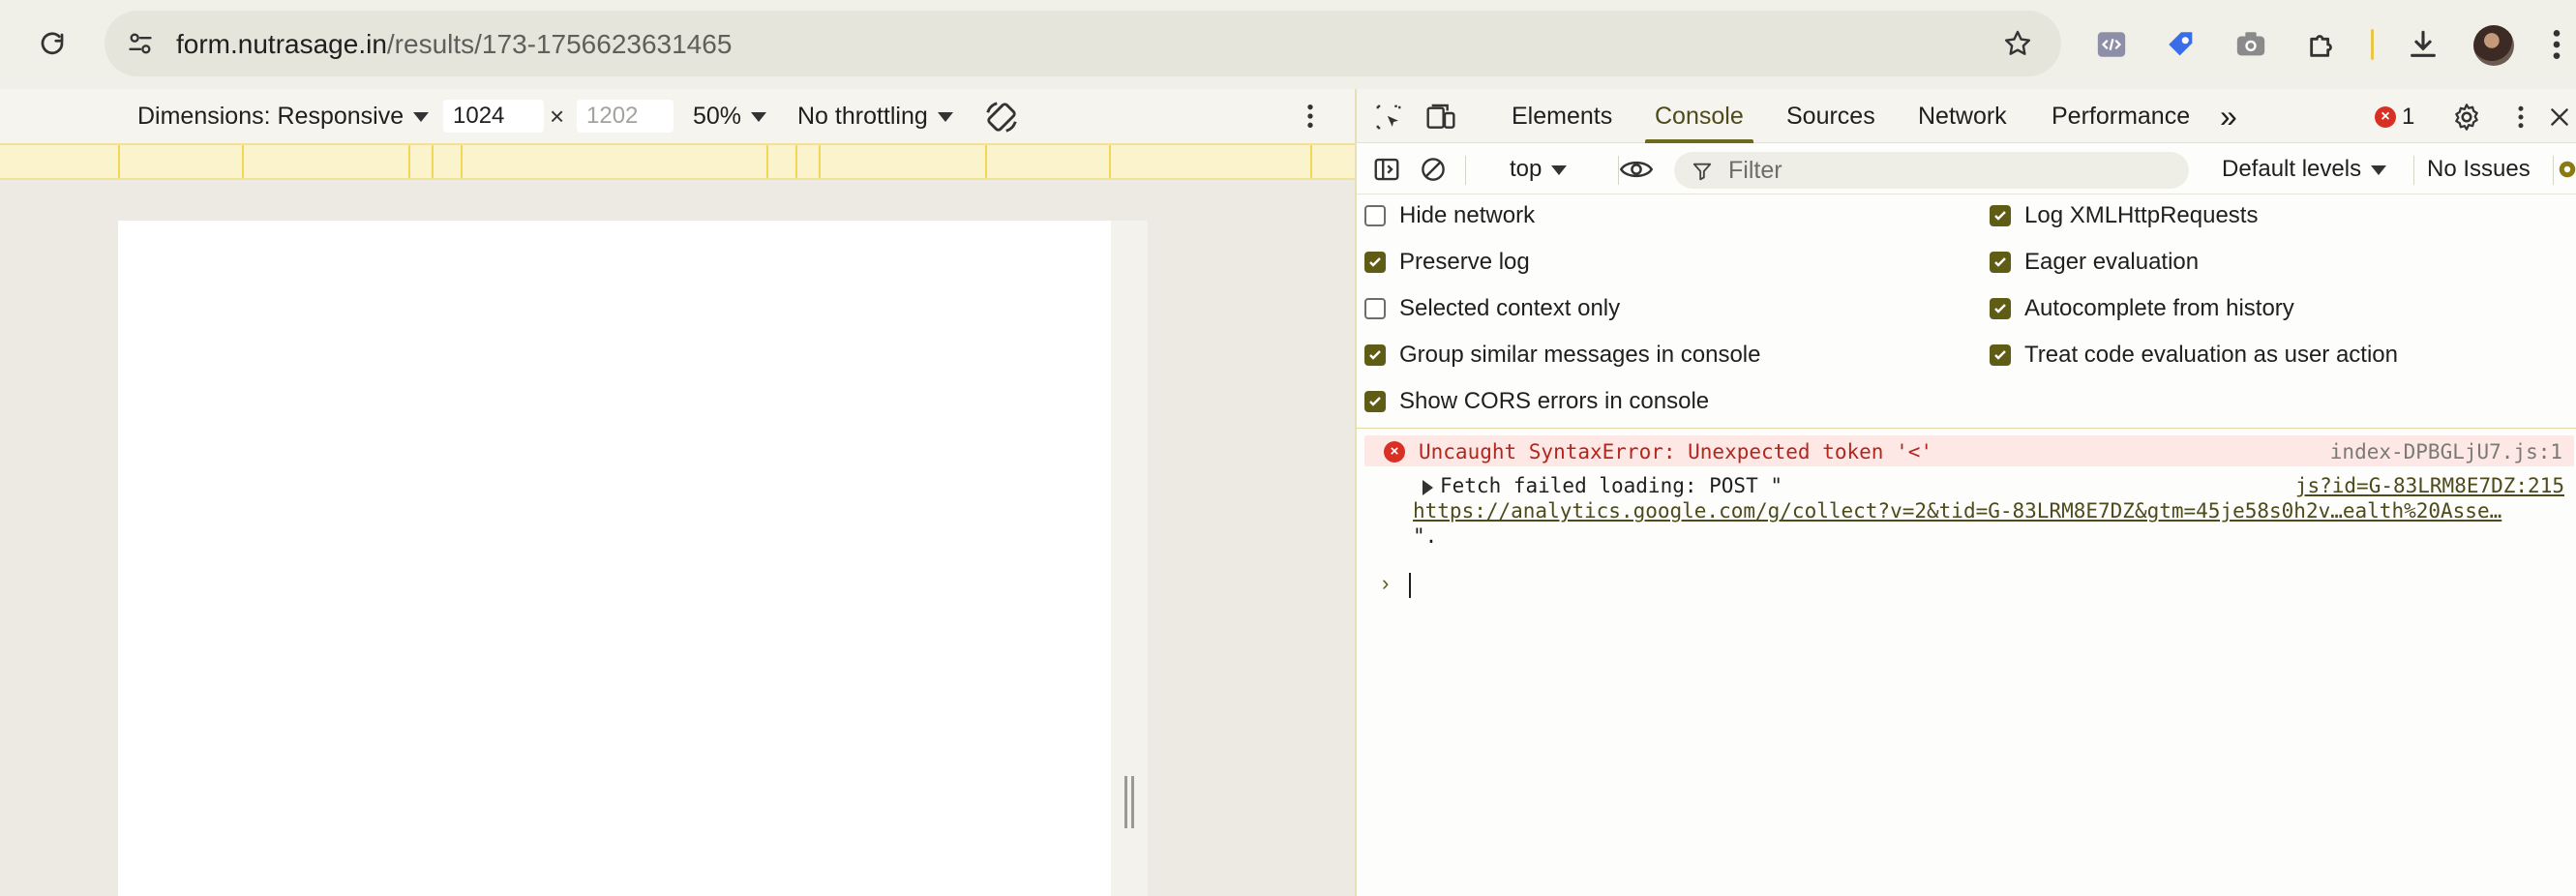  Describe the element at coordinates (1388, 117) in the screenshot. I see `inspect-element-icon` at that location.